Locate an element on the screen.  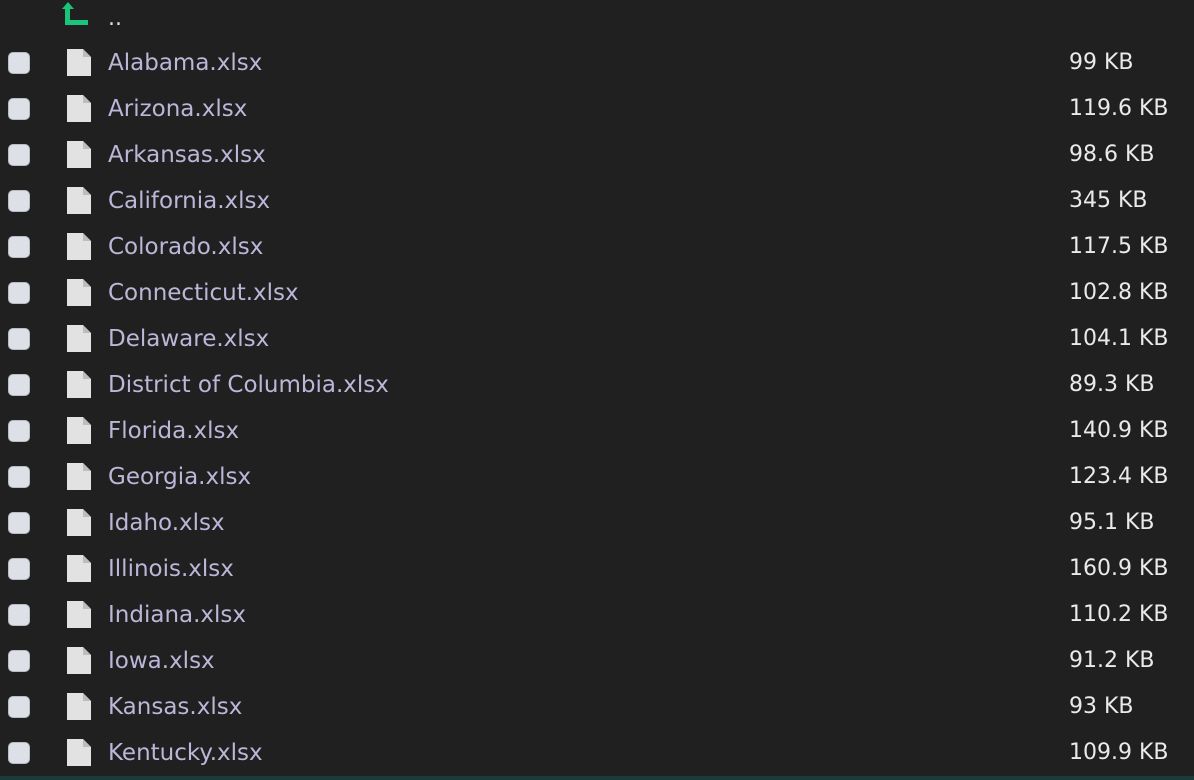
file-name-link: Kentucky.xlsx is located at coordinates (185, 753).